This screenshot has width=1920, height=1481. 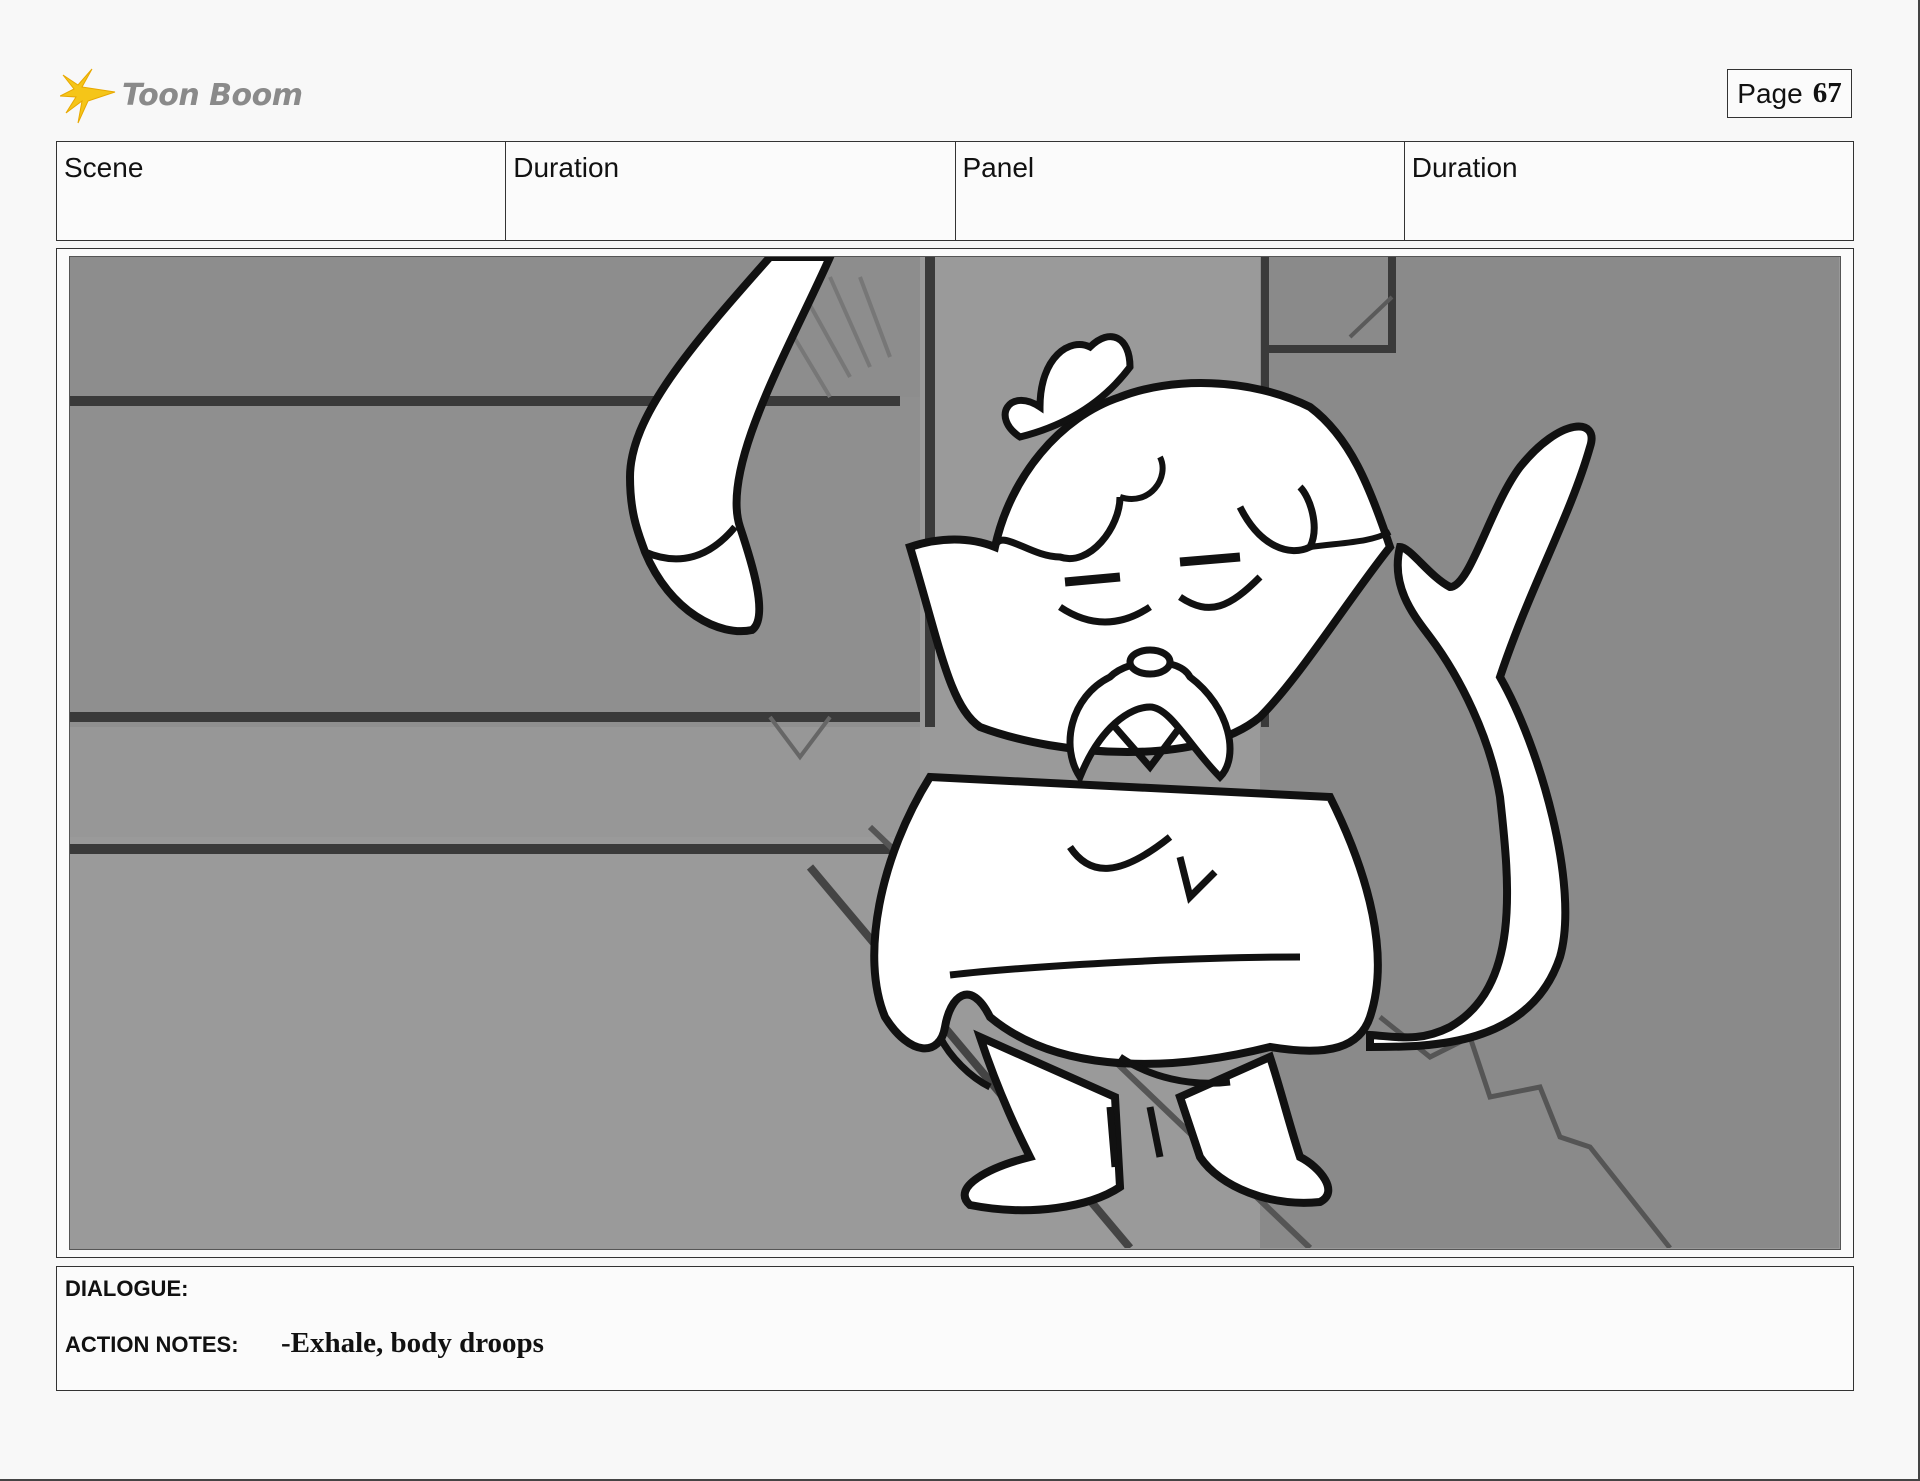 I want to click on starburst-icon, so click(x=88, y=96).